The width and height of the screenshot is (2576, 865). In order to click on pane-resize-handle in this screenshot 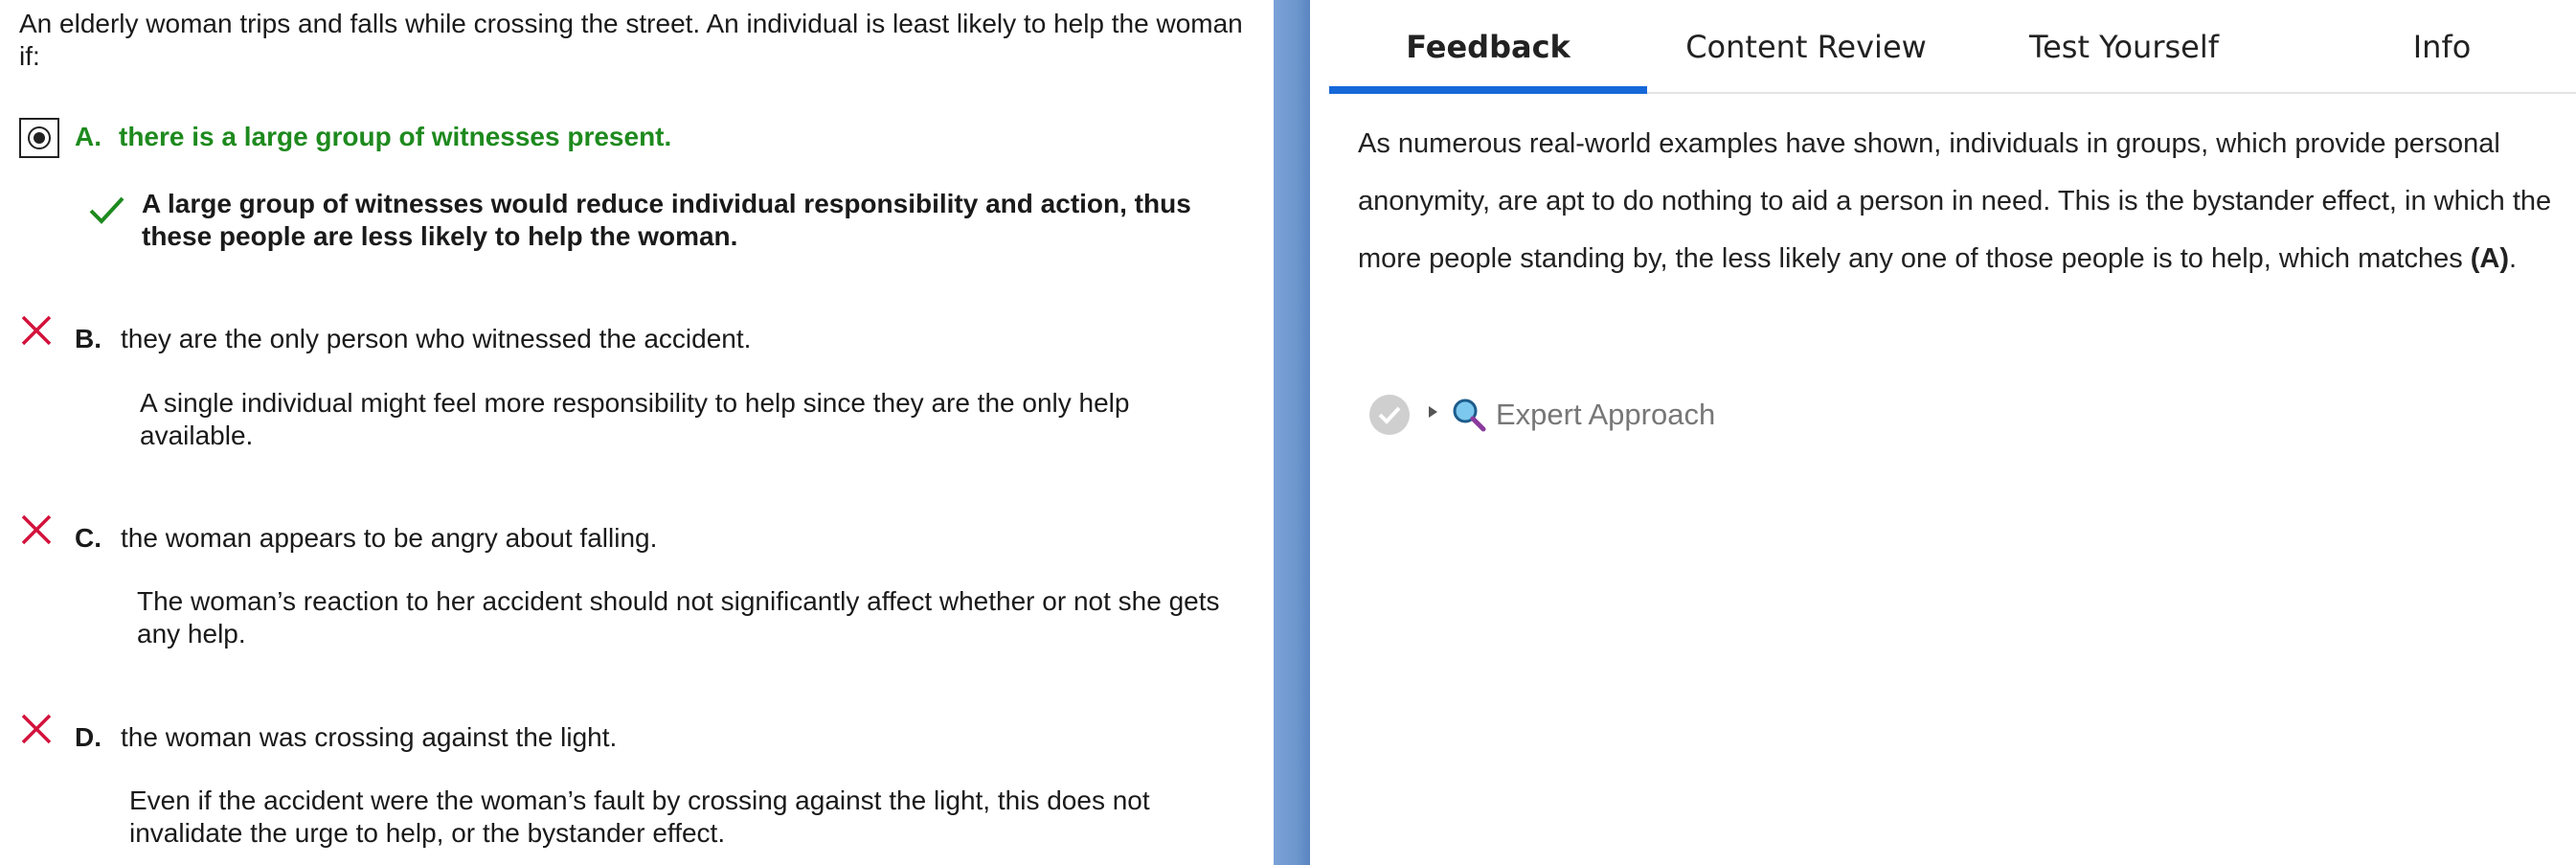, I will do `click(1292, 433)`.